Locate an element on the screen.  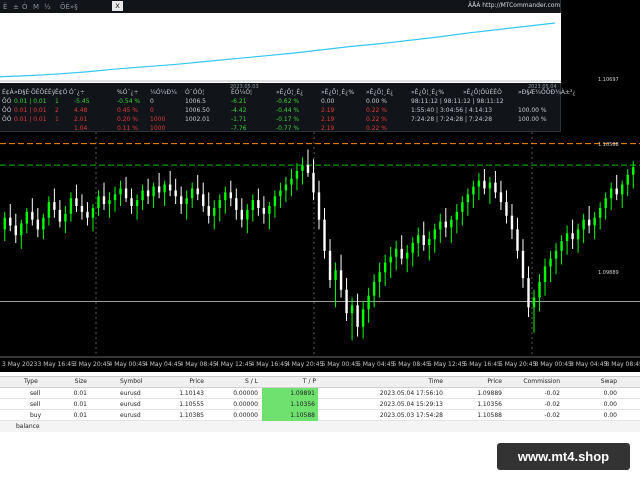
watermark-url: ÂÅÀ http://MTCommander.com is located at coordinates (514, 5).